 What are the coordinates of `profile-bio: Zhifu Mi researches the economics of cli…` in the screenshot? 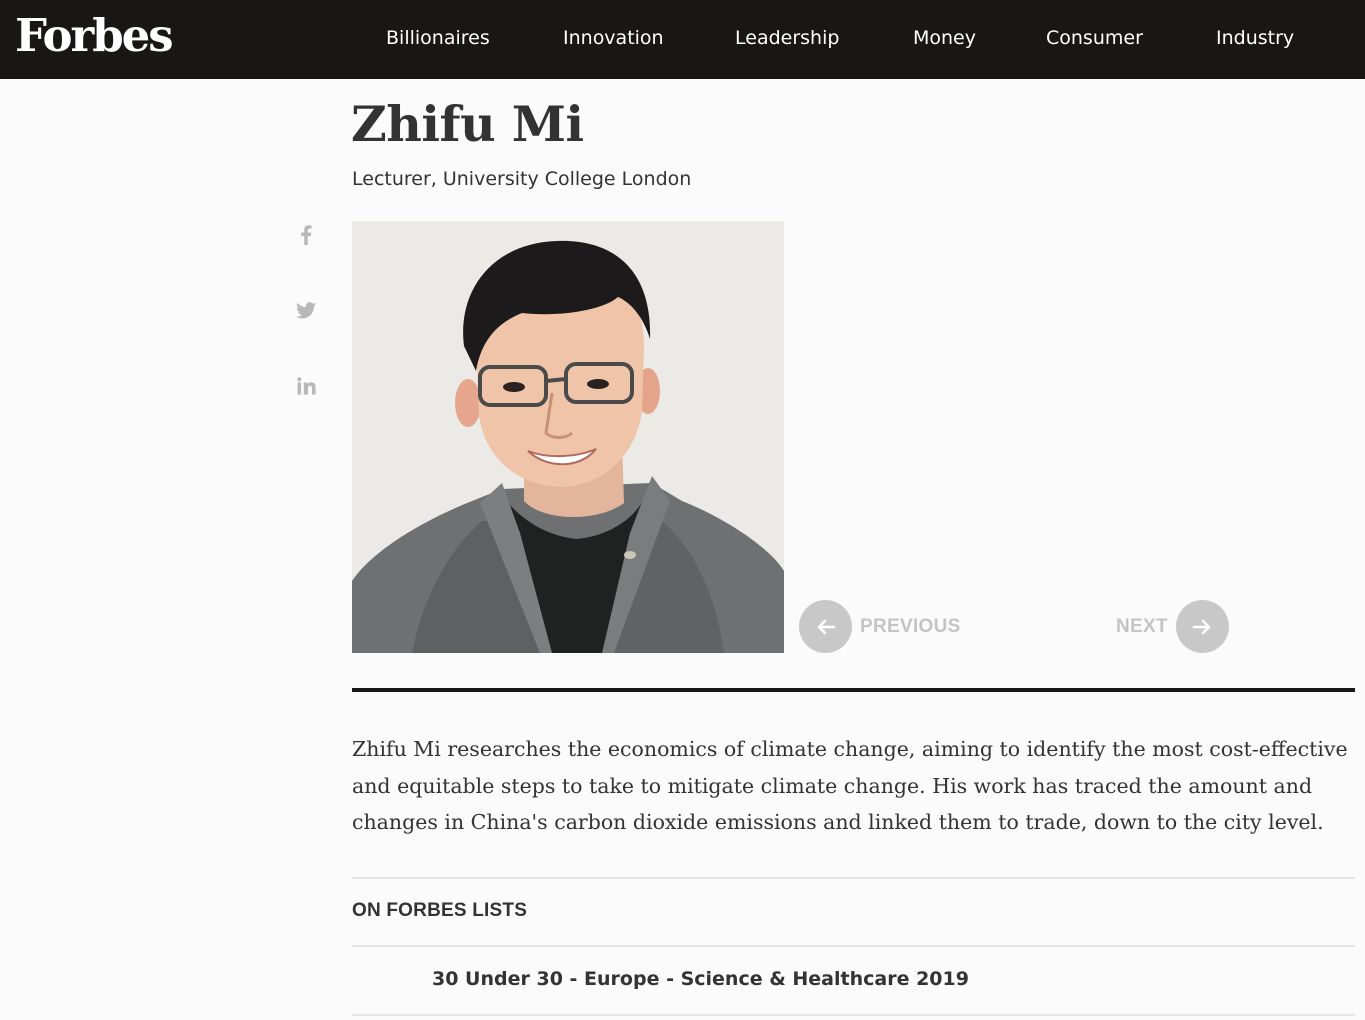 It's located at (850, 785).